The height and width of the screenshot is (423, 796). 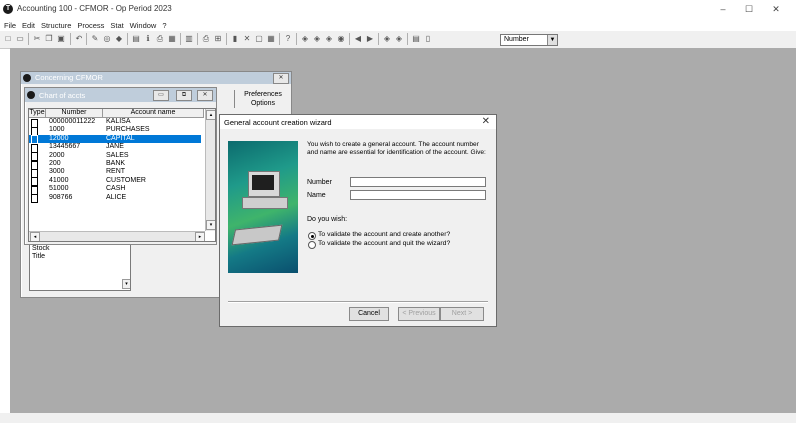 I want to click on create-another-radio, so click(x=312, y=236).